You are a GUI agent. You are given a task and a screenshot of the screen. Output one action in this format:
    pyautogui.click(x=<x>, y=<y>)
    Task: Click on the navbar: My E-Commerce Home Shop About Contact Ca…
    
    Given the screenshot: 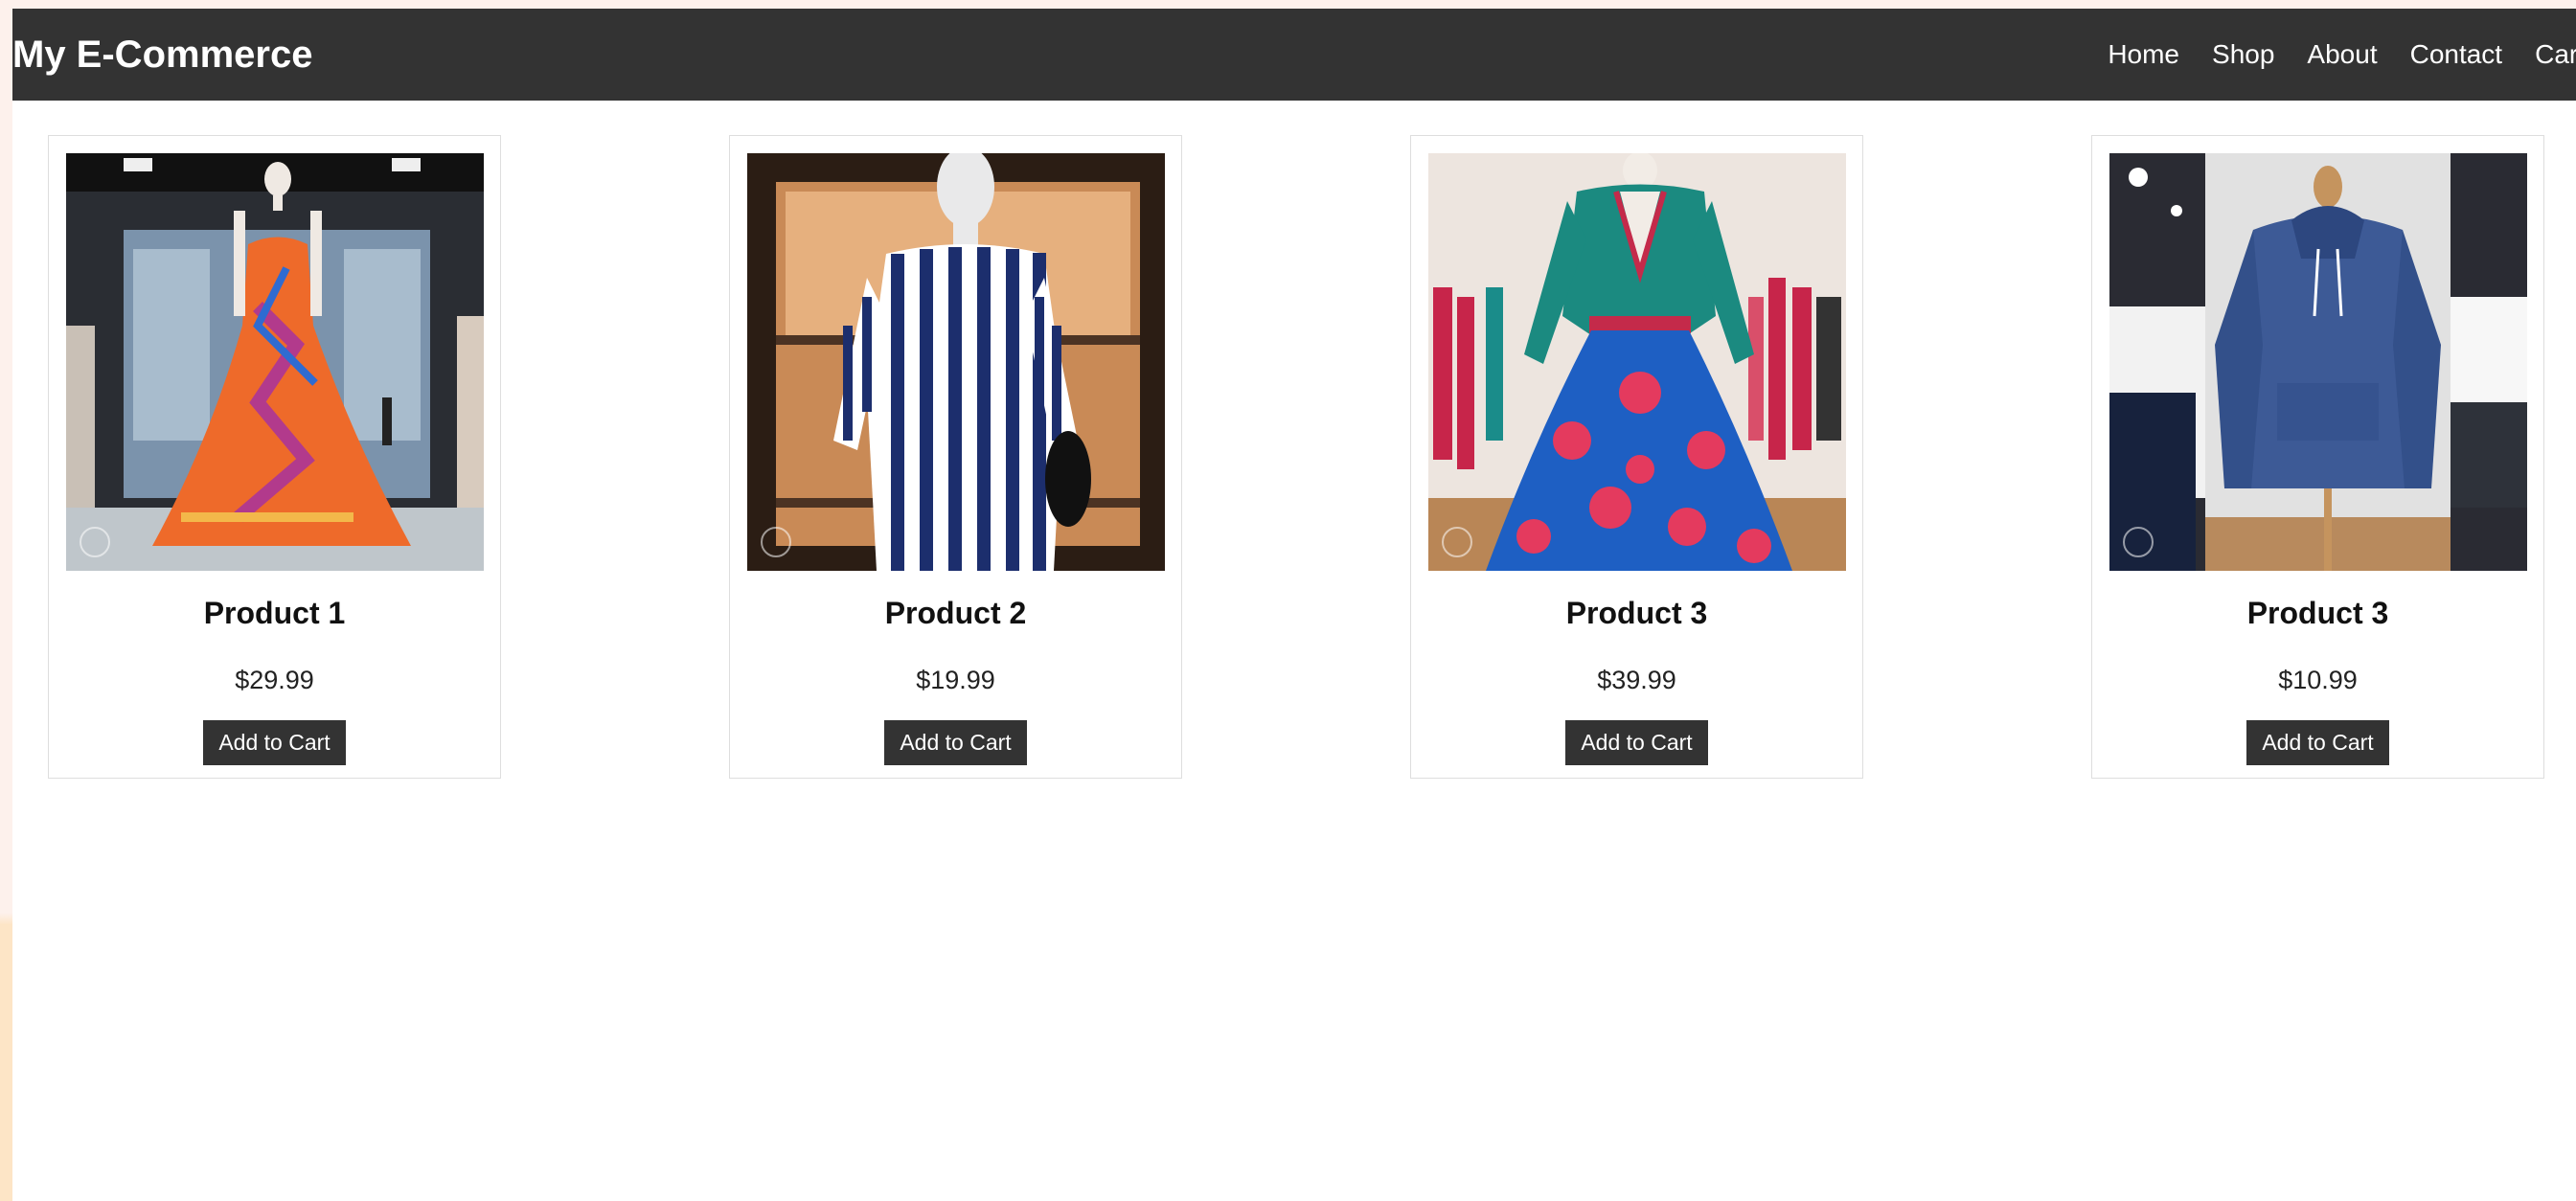 What is the action you would take?
    pyautogui.click(x=1294, y=55)
    